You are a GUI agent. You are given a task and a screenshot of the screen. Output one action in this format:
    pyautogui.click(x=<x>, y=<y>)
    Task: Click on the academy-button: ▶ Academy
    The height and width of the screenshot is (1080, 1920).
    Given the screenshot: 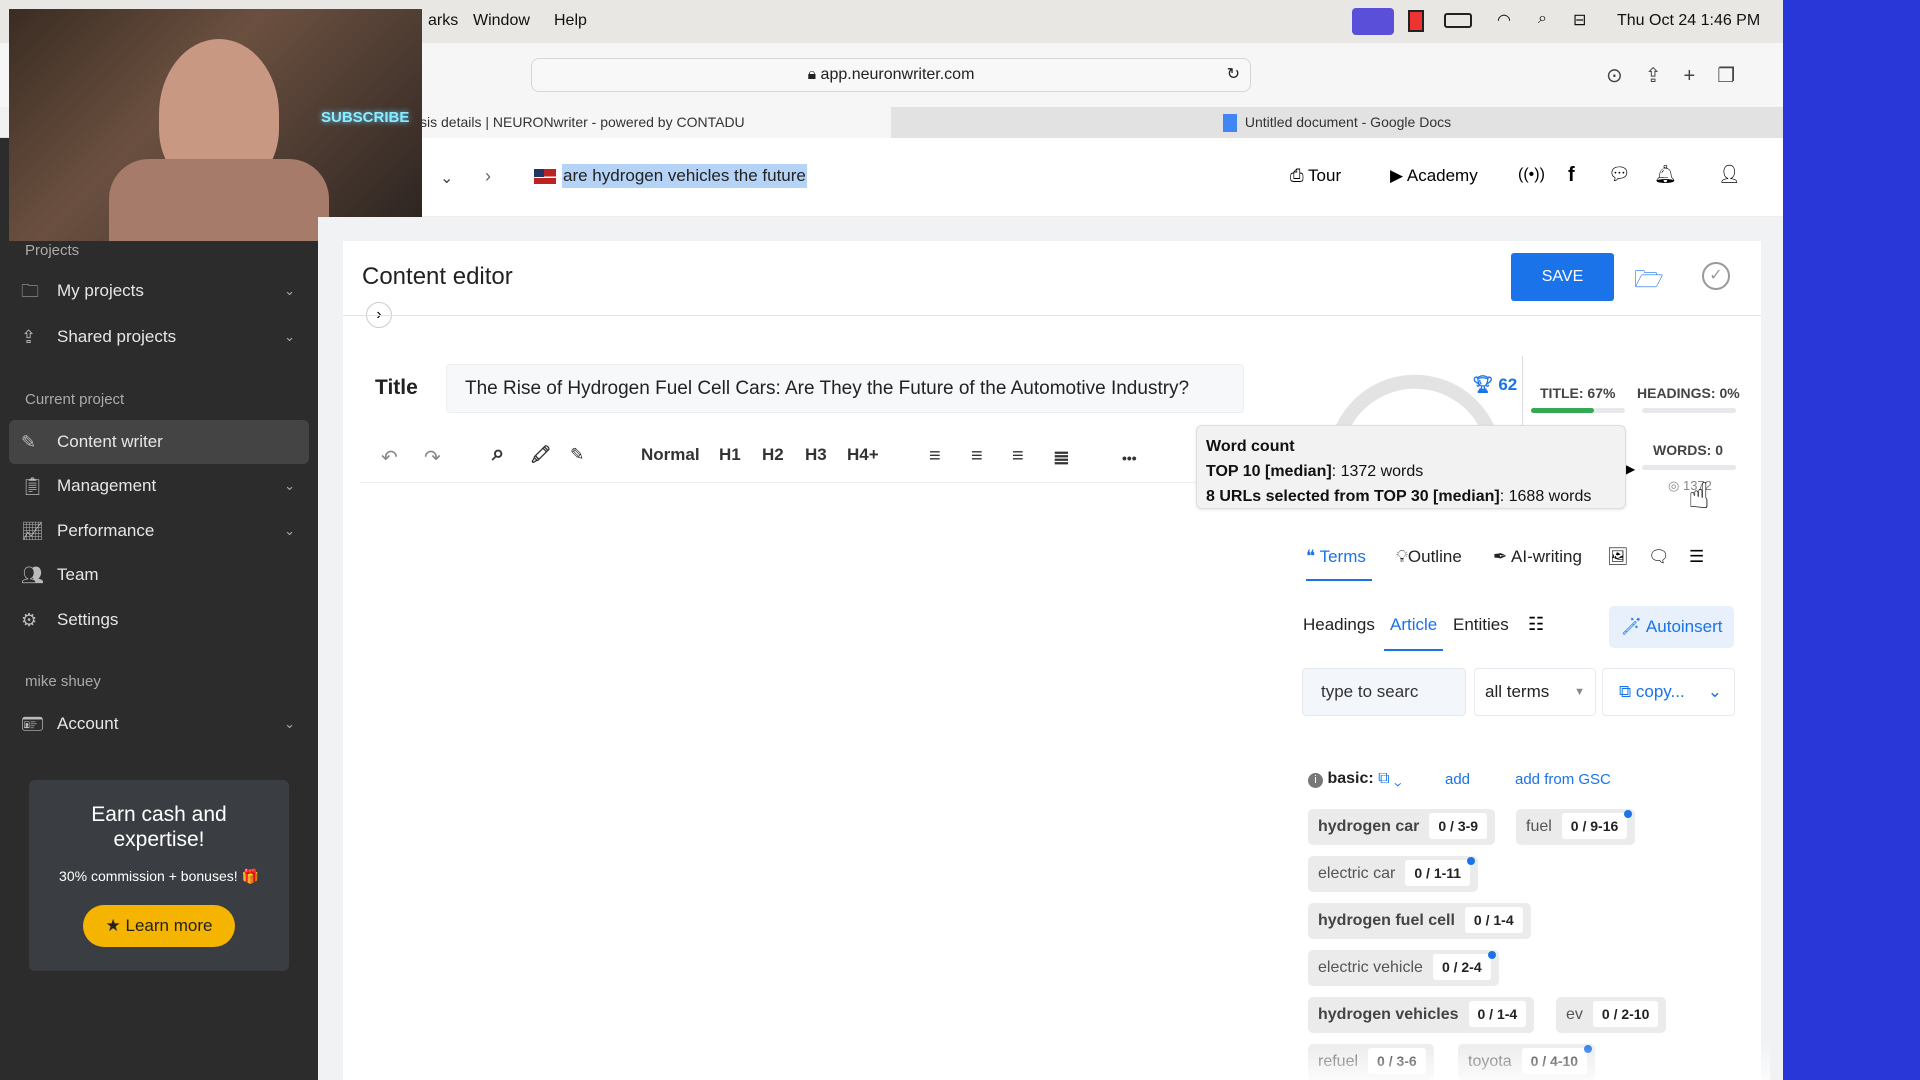 What is the action you would take?
    pyautogui.click(x=1434, y=176)
    